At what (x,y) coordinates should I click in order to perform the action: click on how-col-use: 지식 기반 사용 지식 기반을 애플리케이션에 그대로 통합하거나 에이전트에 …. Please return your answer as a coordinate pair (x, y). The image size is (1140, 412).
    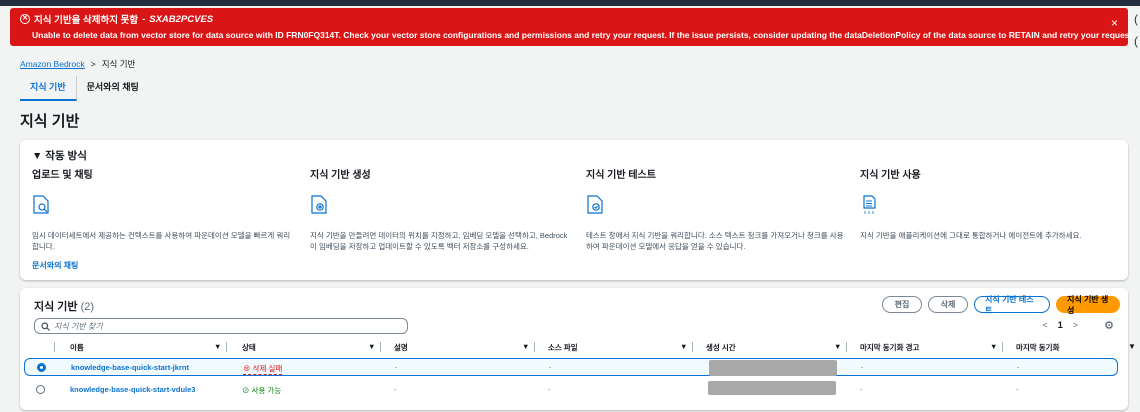
    Looking at the image, I should click on (990, 203).